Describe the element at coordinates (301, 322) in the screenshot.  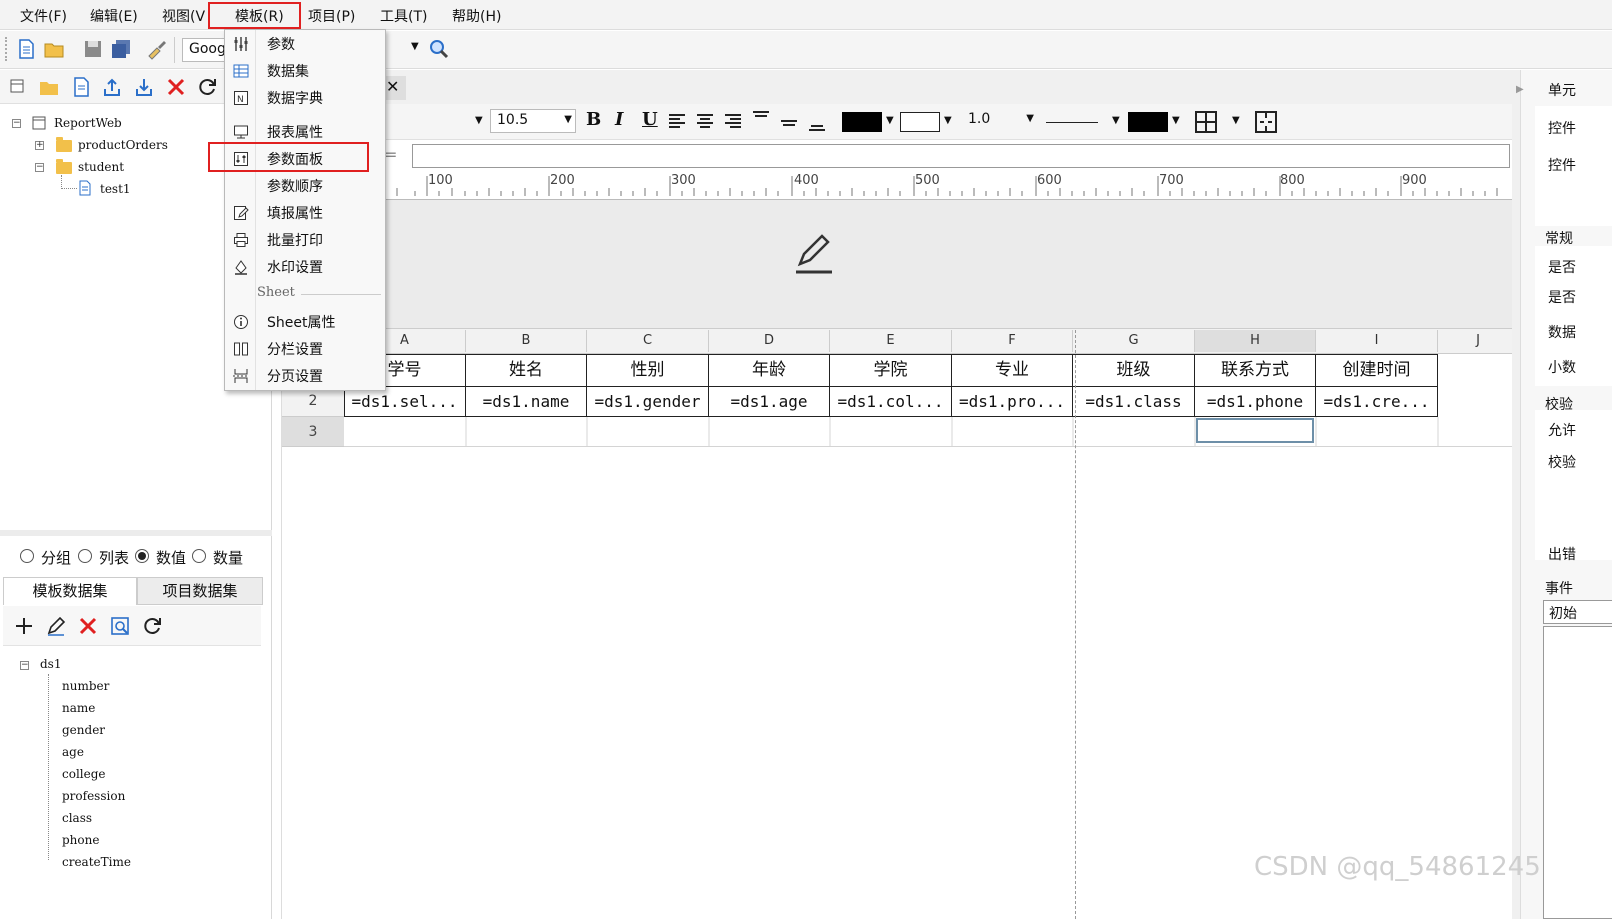
I see `menu-item-sheet-properties: Sheet属性` at that location.